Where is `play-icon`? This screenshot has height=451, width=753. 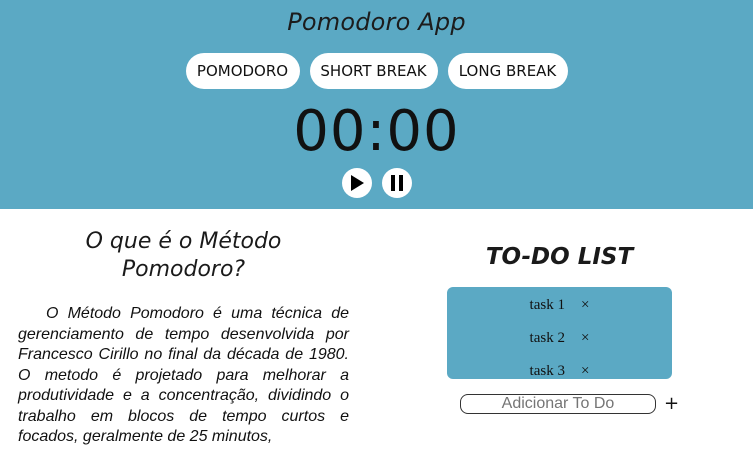 play-icon is located at coordinates (357, 183).